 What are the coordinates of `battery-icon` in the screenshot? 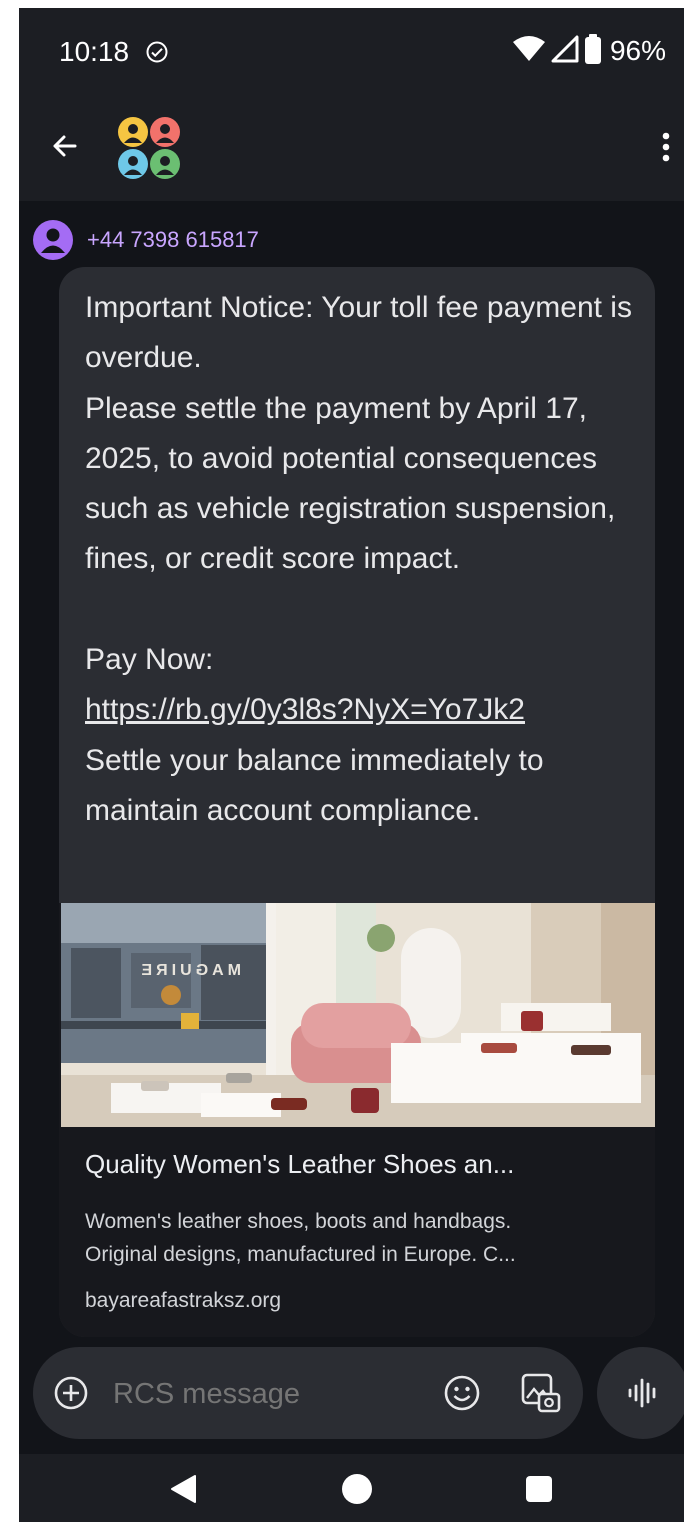 It's located at (593, 51).